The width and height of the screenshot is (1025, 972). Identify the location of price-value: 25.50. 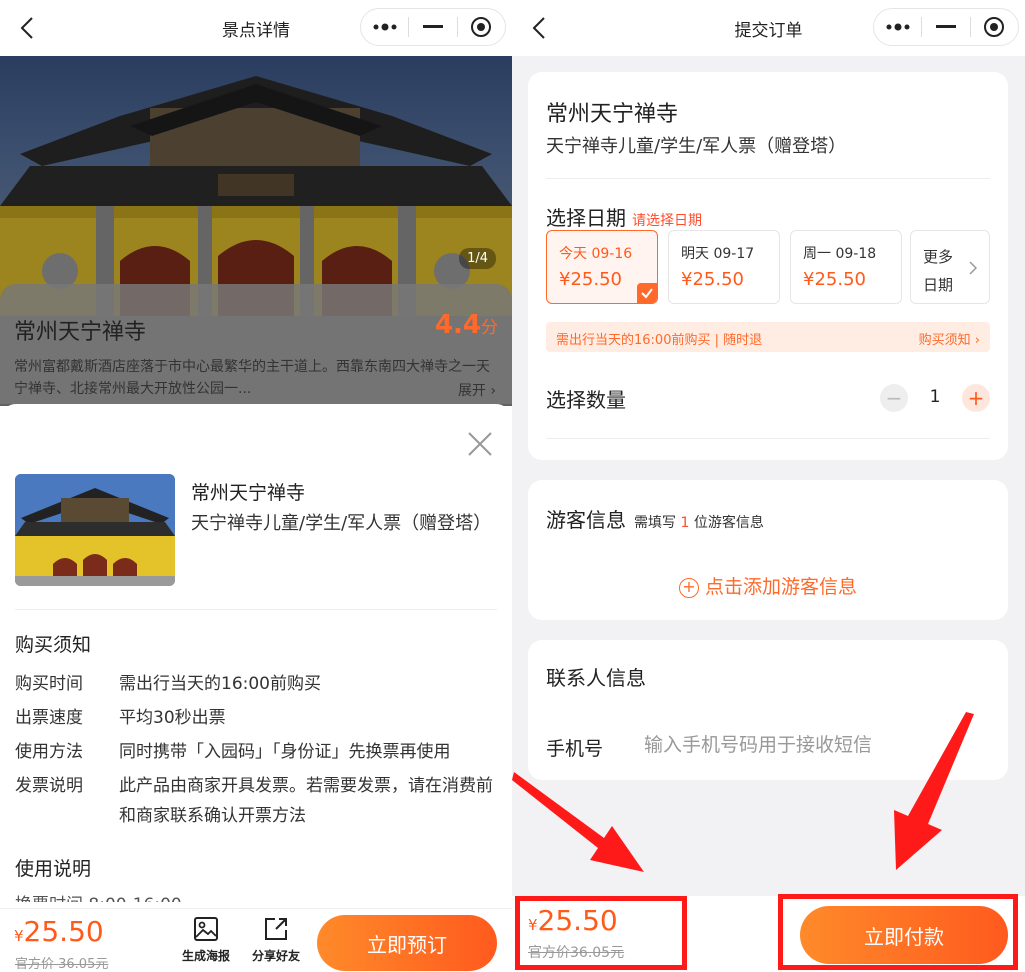
(63, 931).